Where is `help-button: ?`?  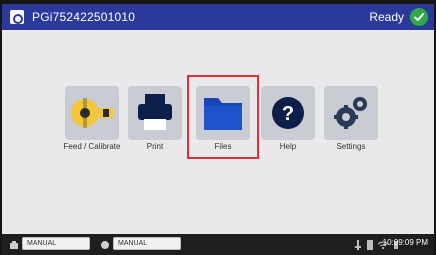
help-button: ? is located at coordinates (288, 113).